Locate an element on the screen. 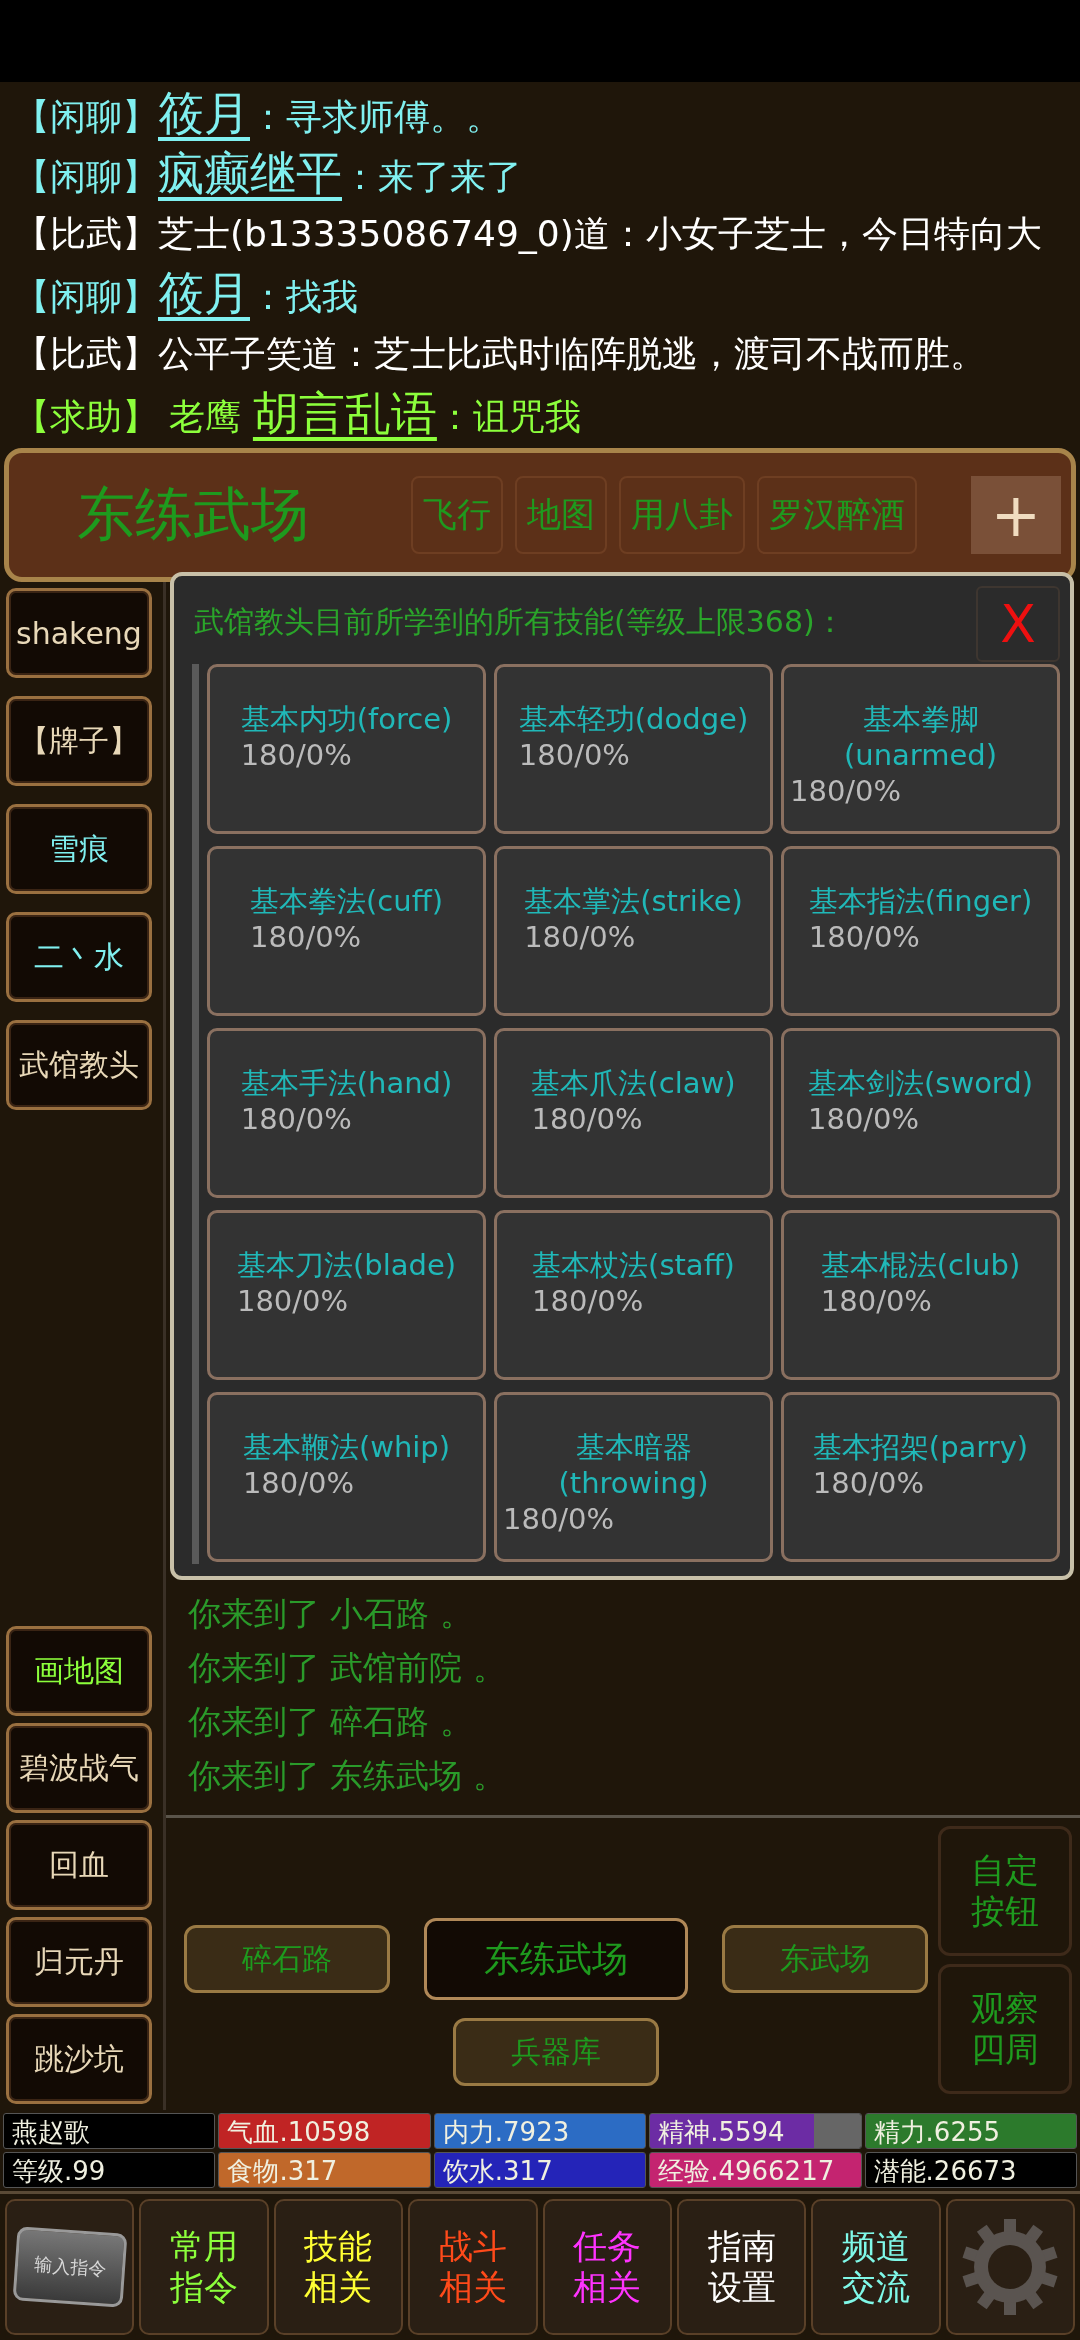 The image size is (1080, 2340). sidebar-button: 跳沙坑 is located at coordinates (79, 2059).